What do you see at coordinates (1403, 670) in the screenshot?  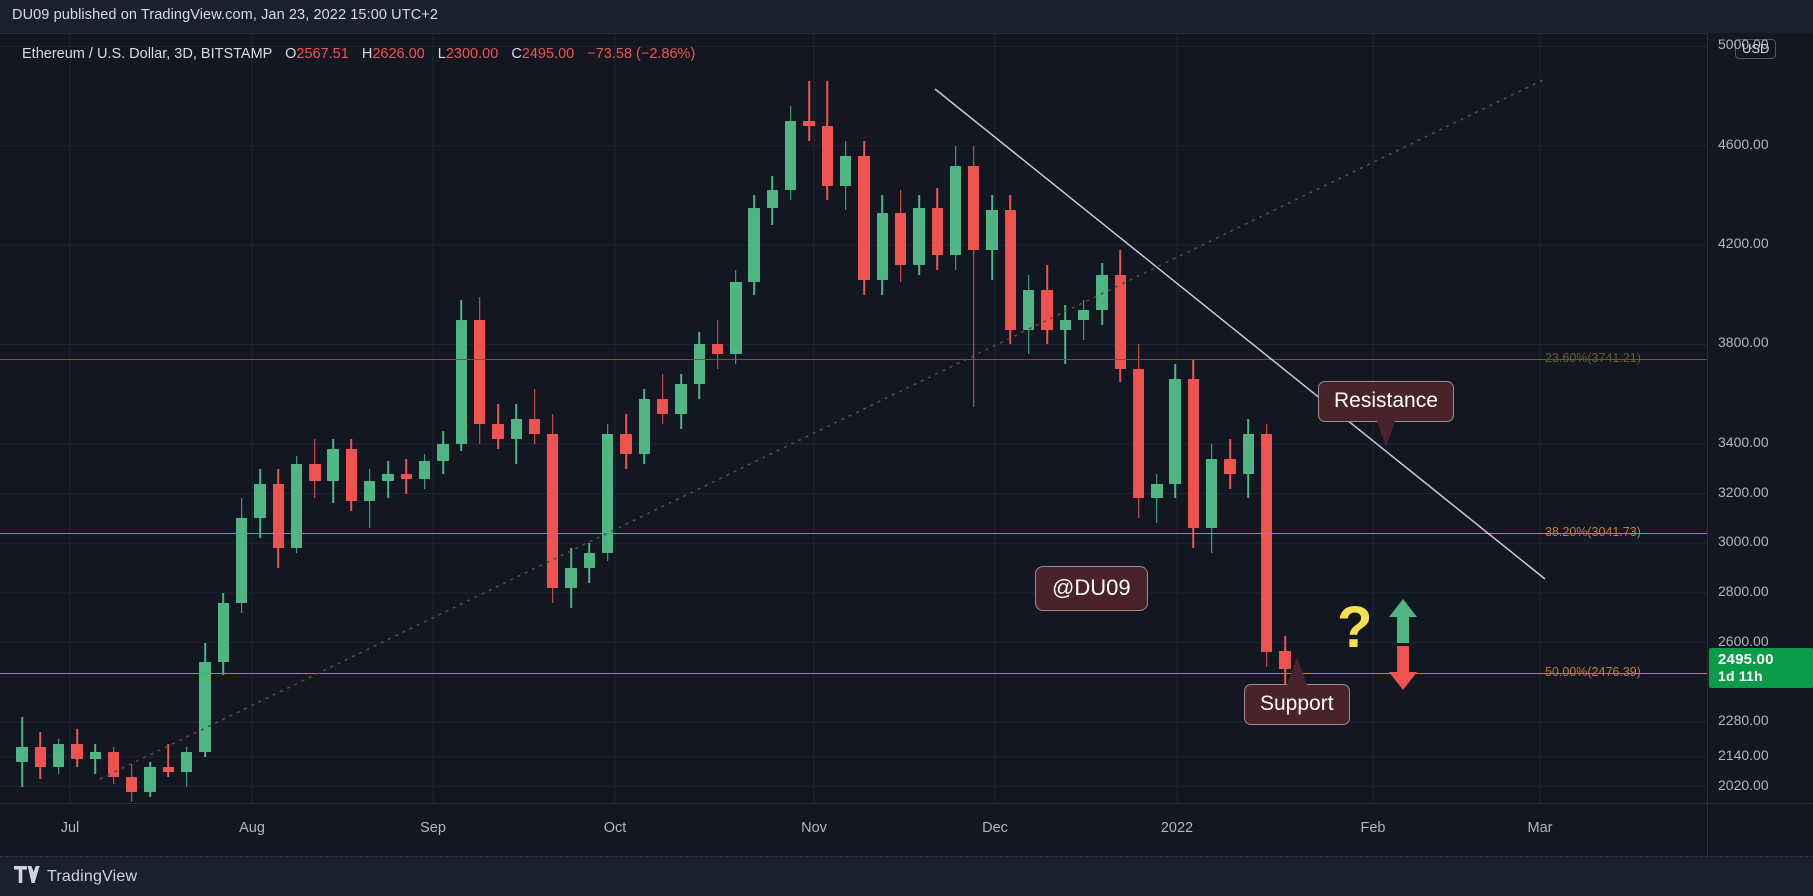 I see `down-arrow-icon` at bounding box center [1403, 670].